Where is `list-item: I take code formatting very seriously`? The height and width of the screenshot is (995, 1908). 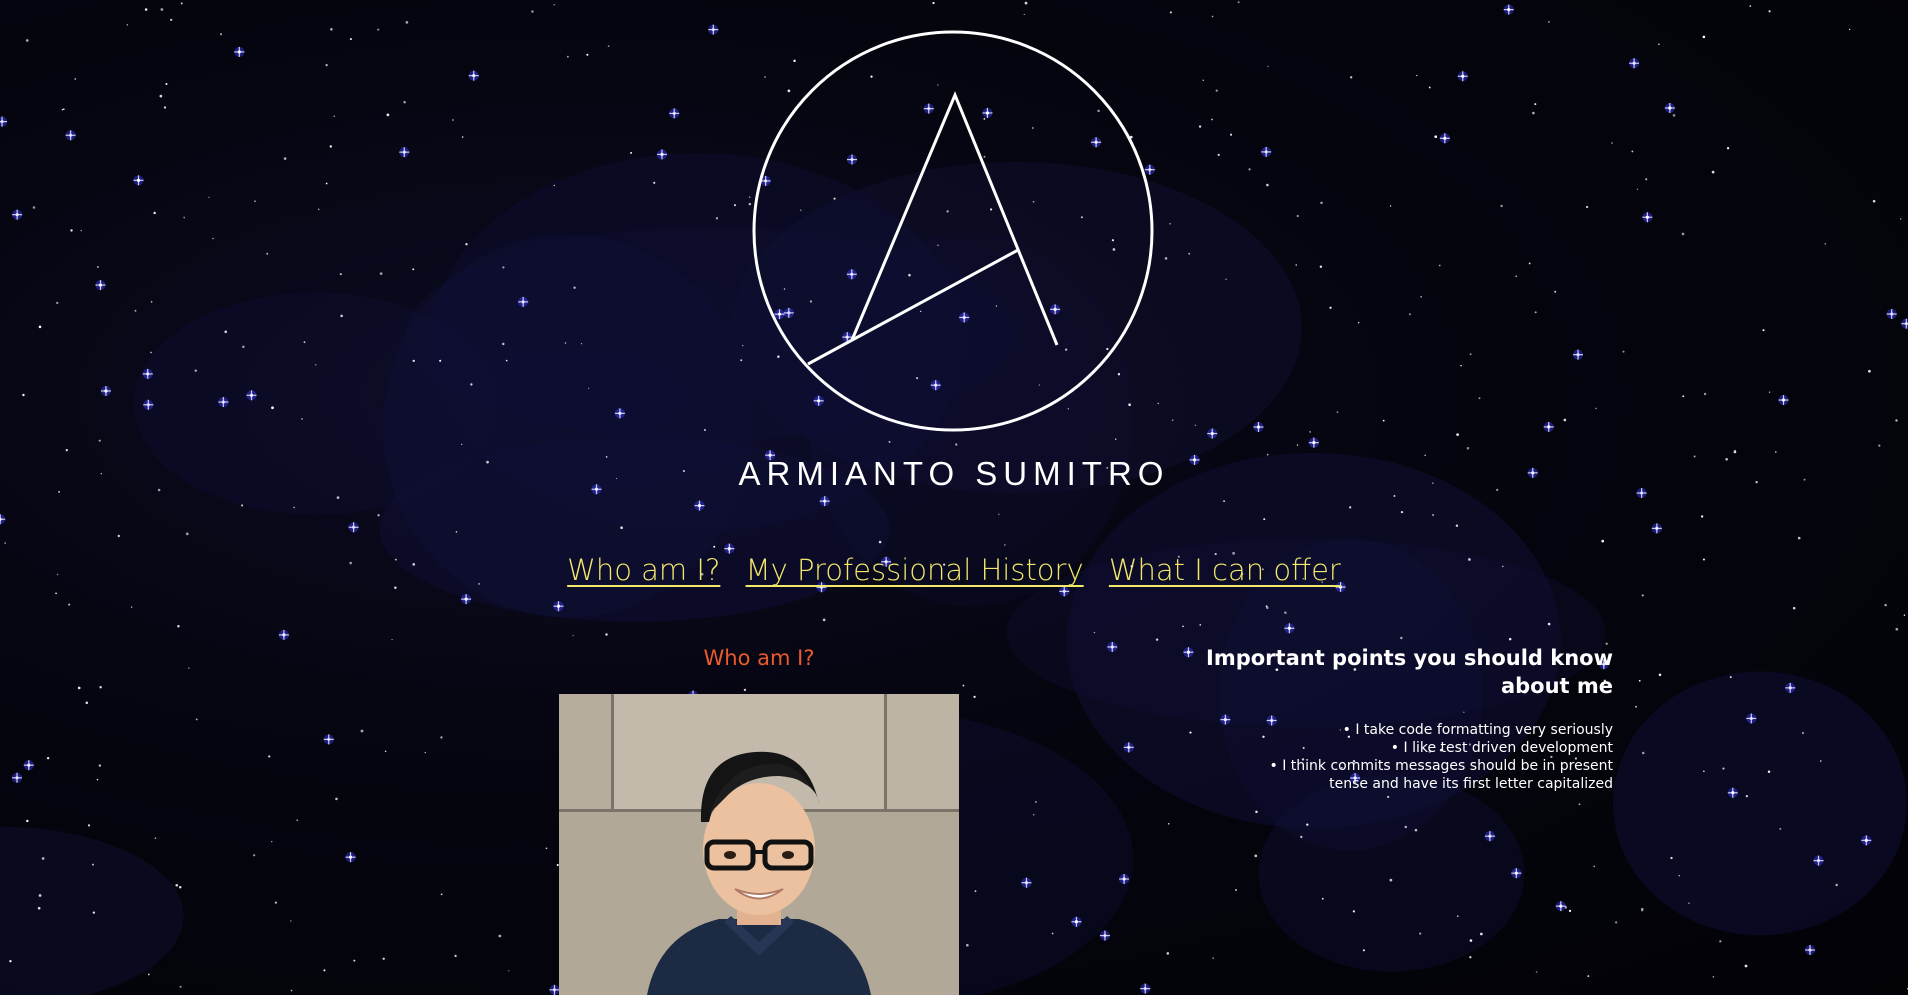
list-item: I take code formatting very seriously is located at coordinates (1426, 730).